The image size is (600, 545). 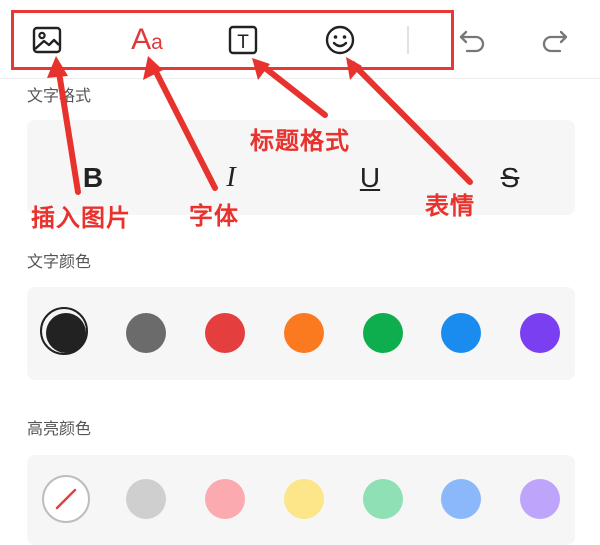 I want to click on font-aa-icon: Aa, so click(x=147, y=39).